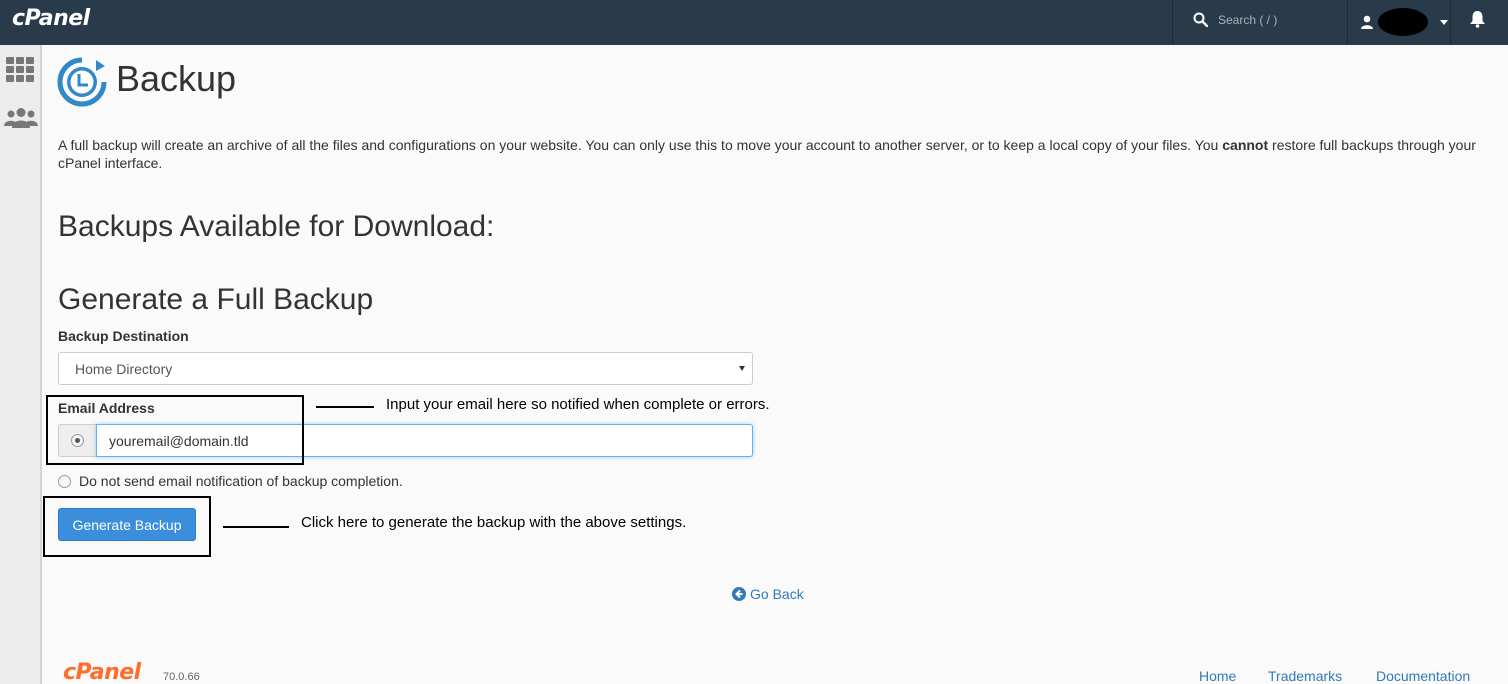  Describe the element at coordinates (345, 407) in the screenshot. I see `email-annotation-line` at that location.